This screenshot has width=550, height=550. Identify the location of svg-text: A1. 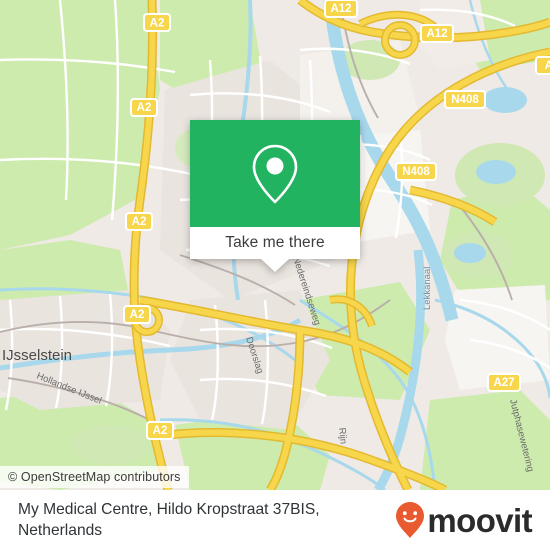
(547, 66).